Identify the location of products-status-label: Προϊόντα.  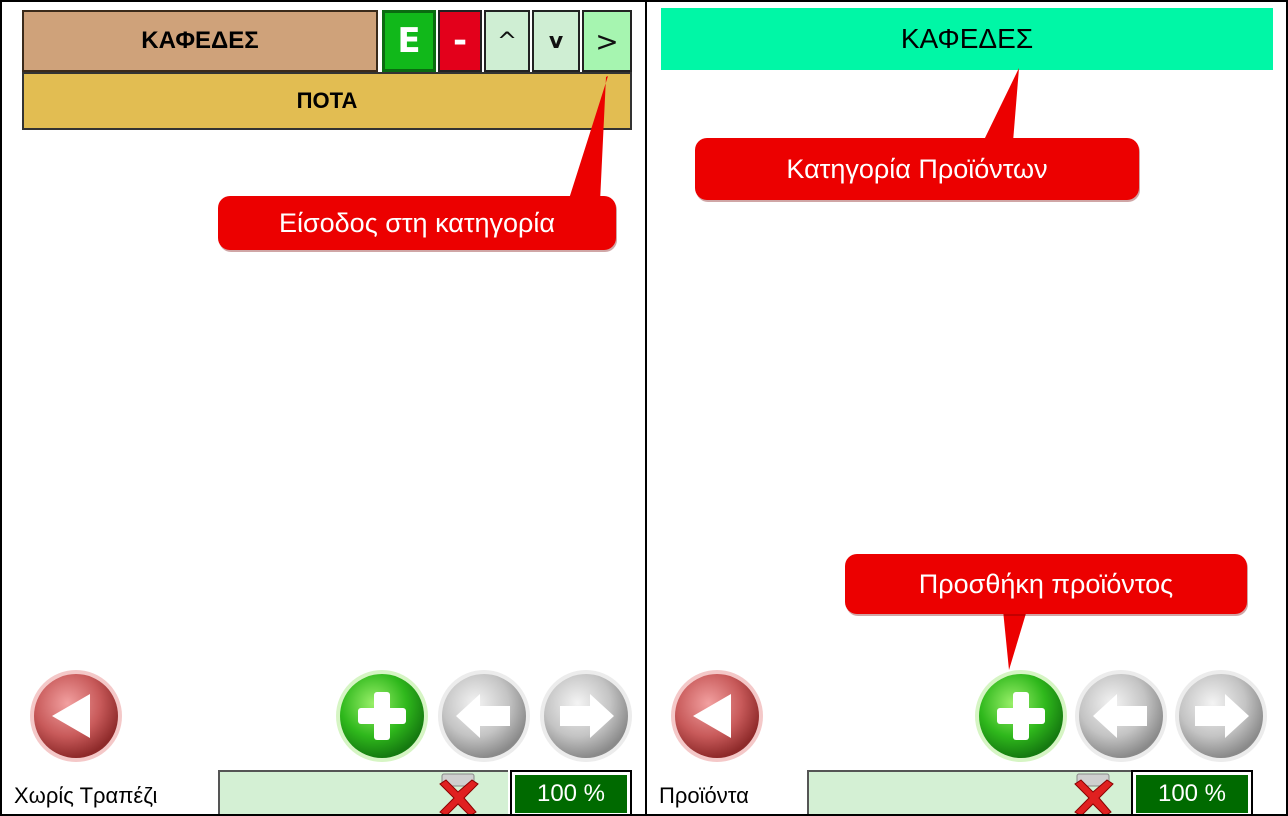
(704, 795).